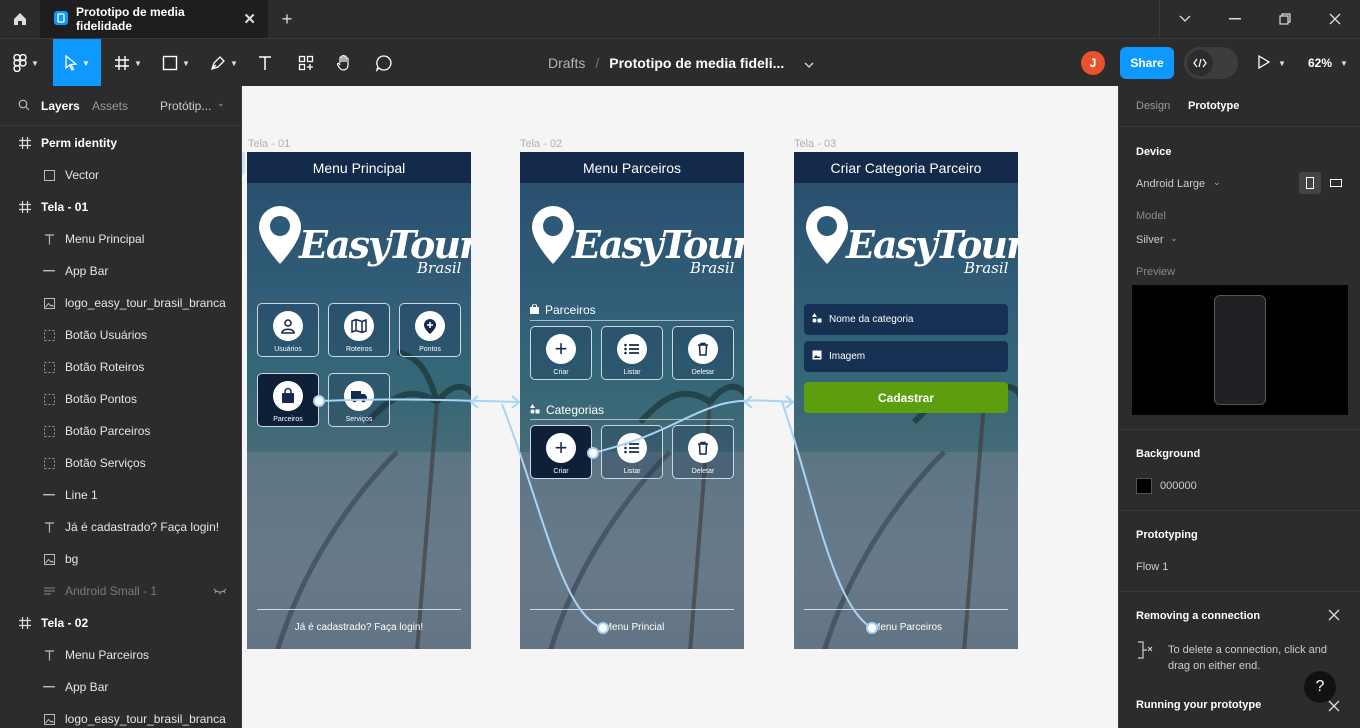 This screenshot has width=1360, height=728. What do you see at coordinates (120, 463) in the screenshot?
I see `layer-item: Botão Serviços` at bounding box center [120, 463].